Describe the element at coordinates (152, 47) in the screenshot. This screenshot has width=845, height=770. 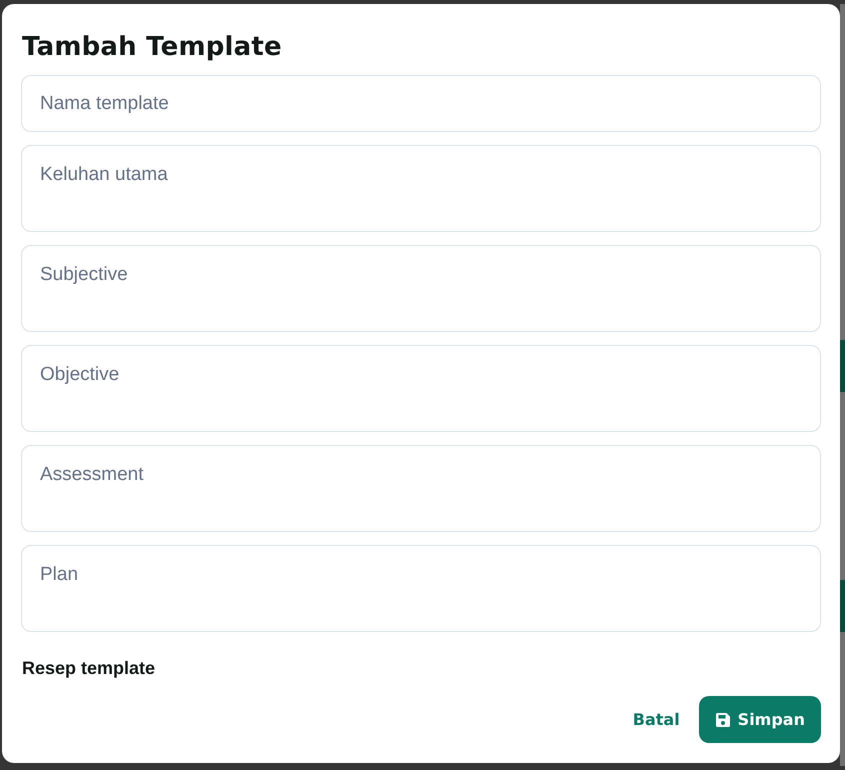
I see `dialog-title: Tambah Template` at that location.